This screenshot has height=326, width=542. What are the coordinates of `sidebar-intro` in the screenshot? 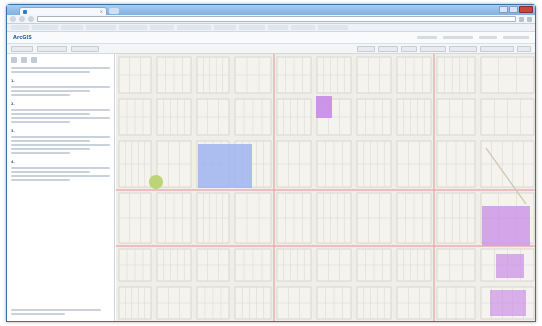 It's located at (60, 70).